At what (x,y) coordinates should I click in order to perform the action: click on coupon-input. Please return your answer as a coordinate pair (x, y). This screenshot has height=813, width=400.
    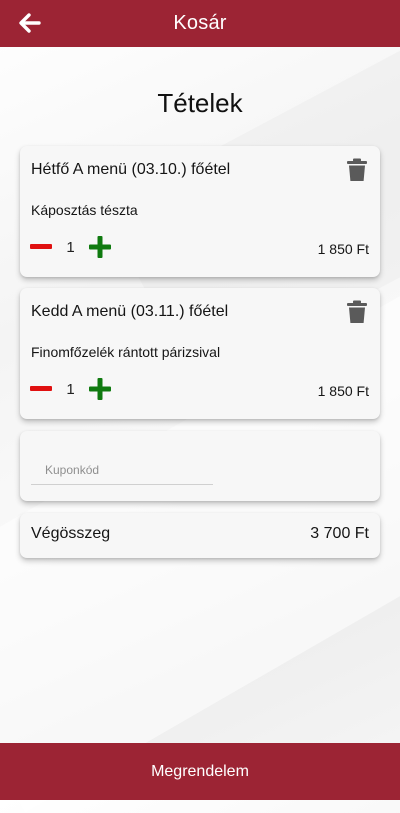
    Looking at the image, I should click on (122, 470).